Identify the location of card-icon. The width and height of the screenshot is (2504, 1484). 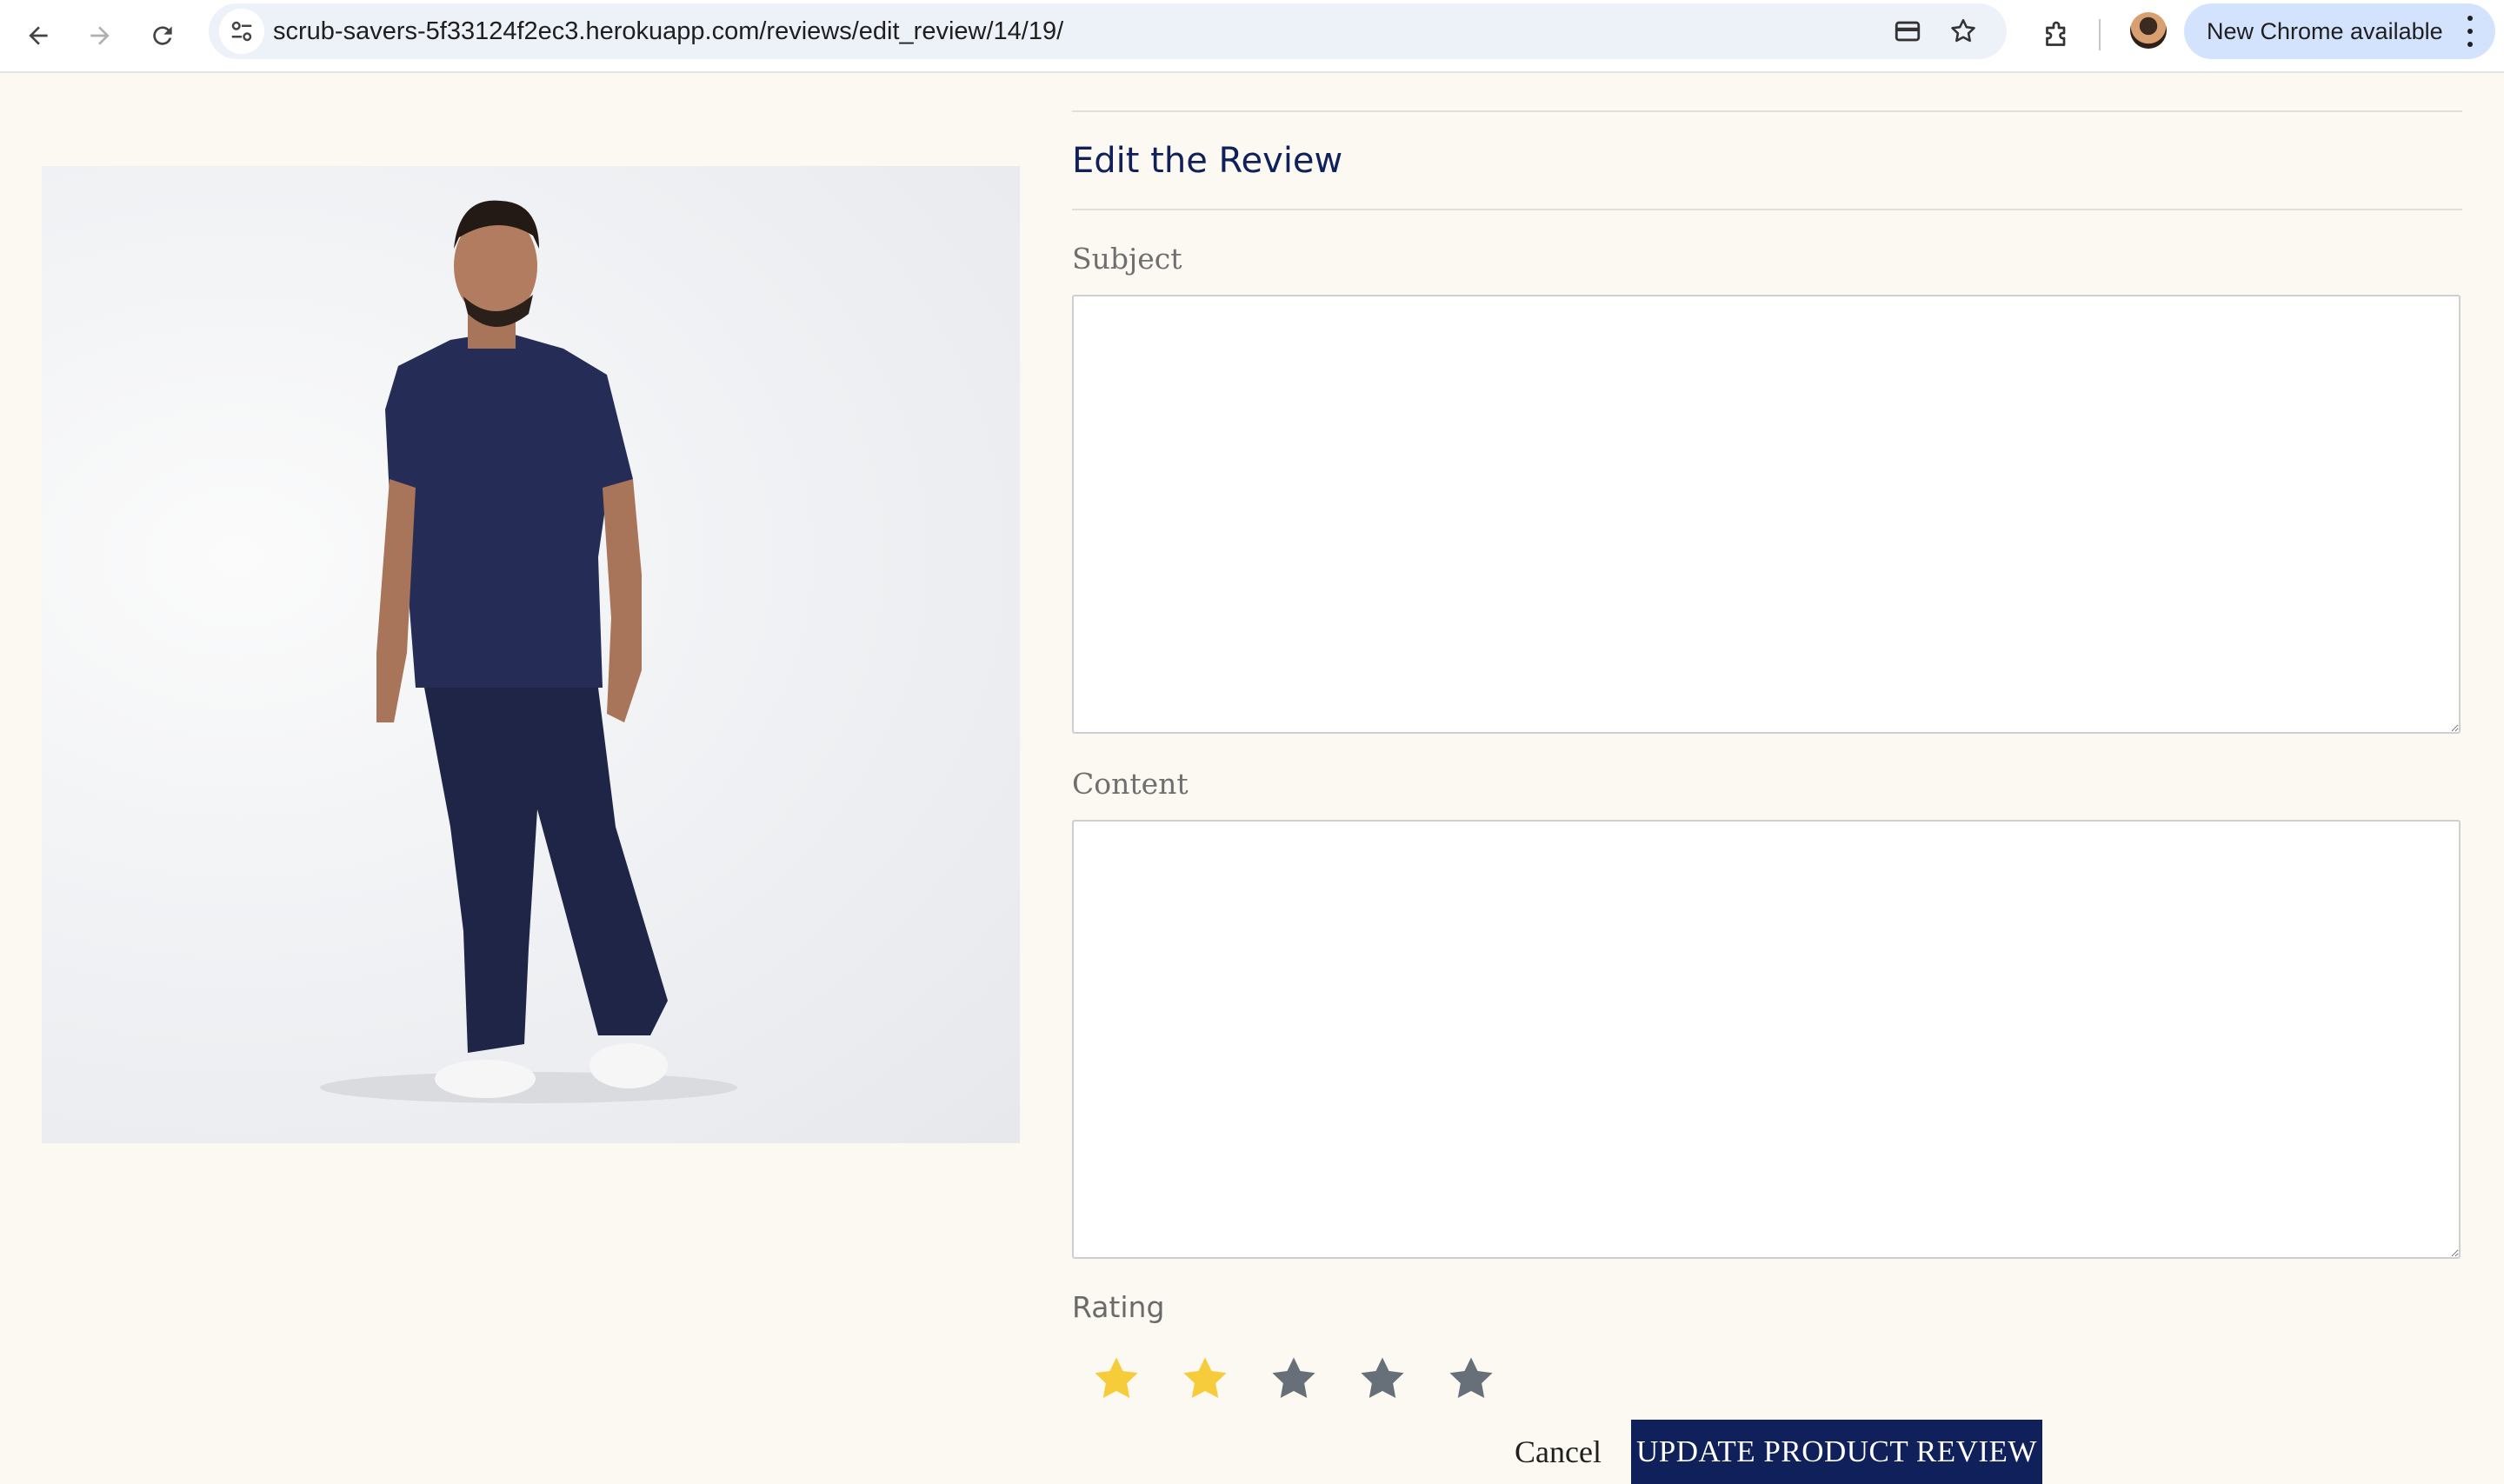
(1908, 31).